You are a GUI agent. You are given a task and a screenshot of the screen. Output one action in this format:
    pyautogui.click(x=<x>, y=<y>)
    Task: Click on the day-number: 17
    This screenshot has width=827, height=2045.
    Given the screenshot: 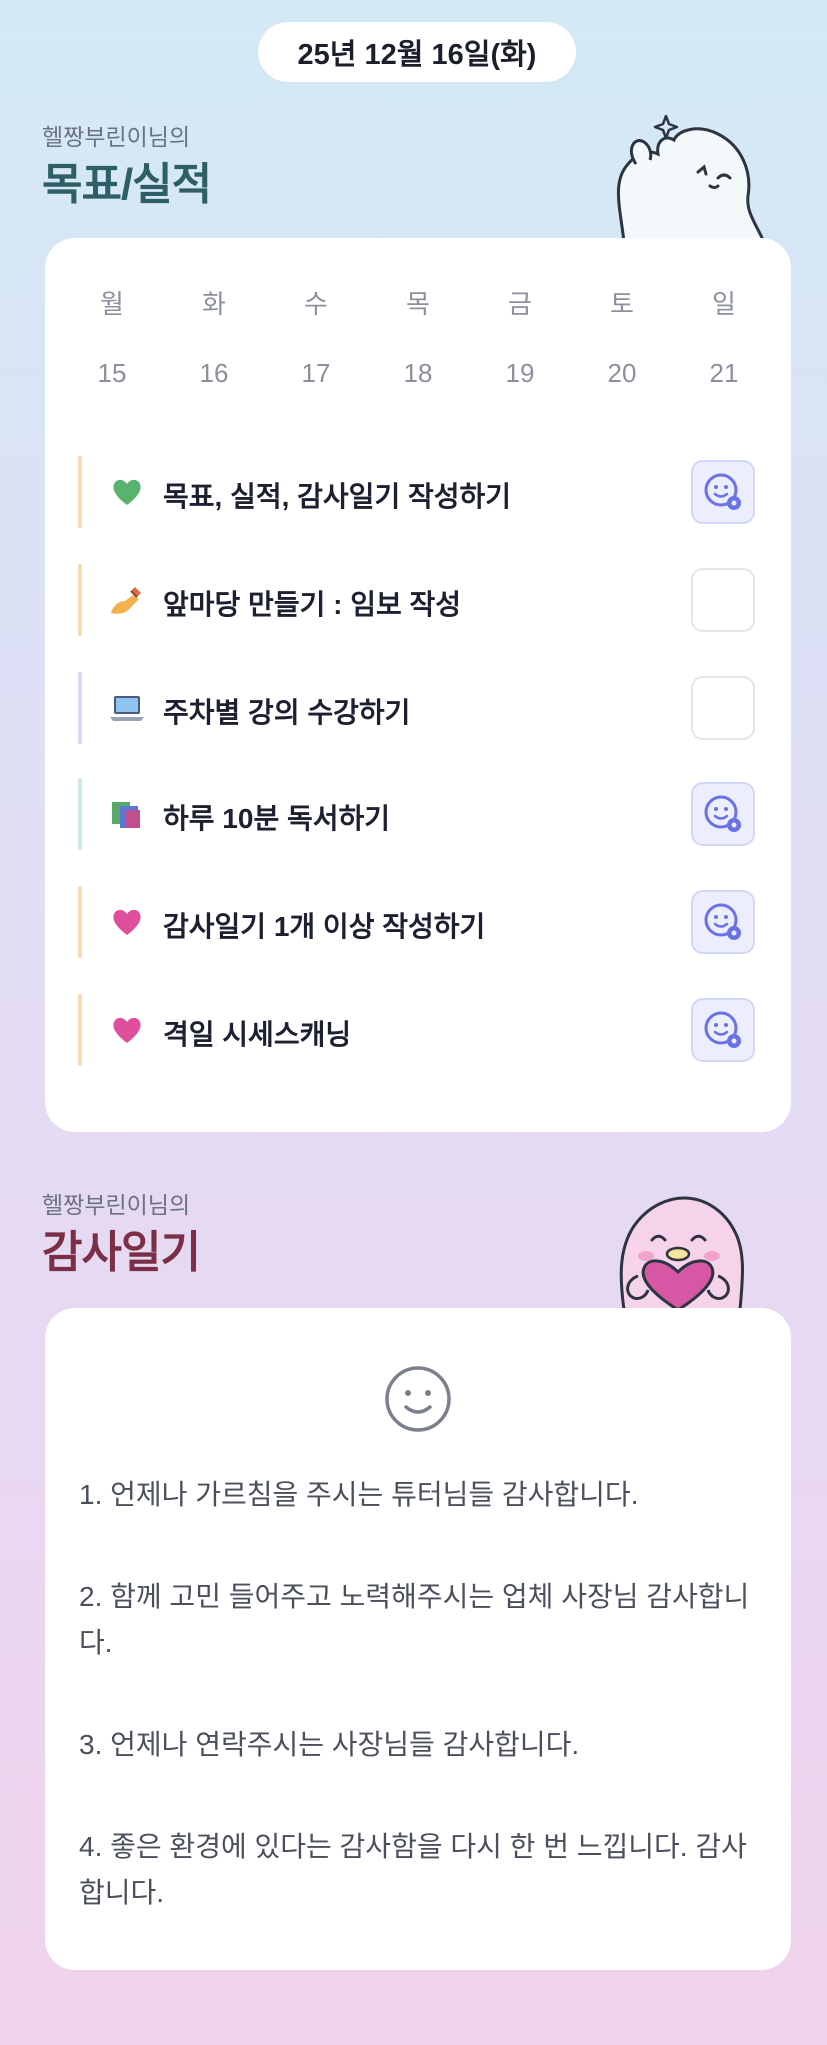 What is the action you would take?
    pyautogui.click(x=316, y=373)
    